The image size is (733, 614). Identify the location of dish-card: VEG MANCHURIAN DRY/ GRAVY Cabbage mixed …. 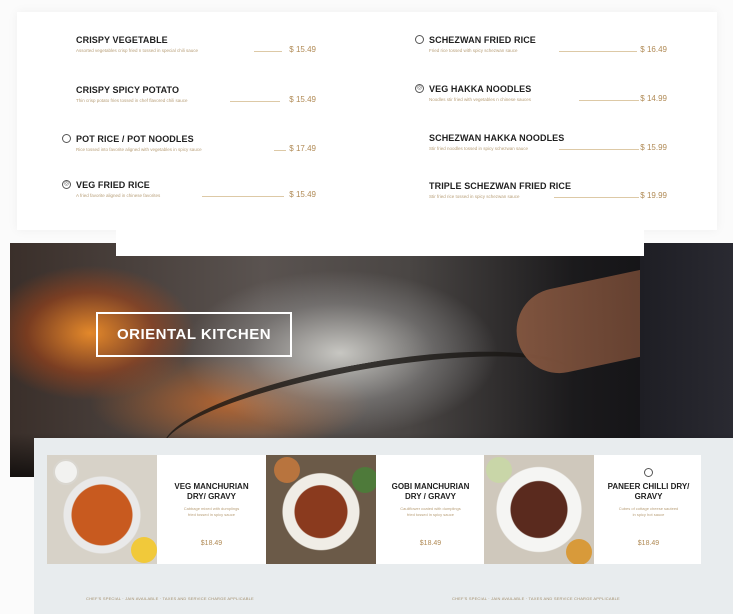
(211, 509).